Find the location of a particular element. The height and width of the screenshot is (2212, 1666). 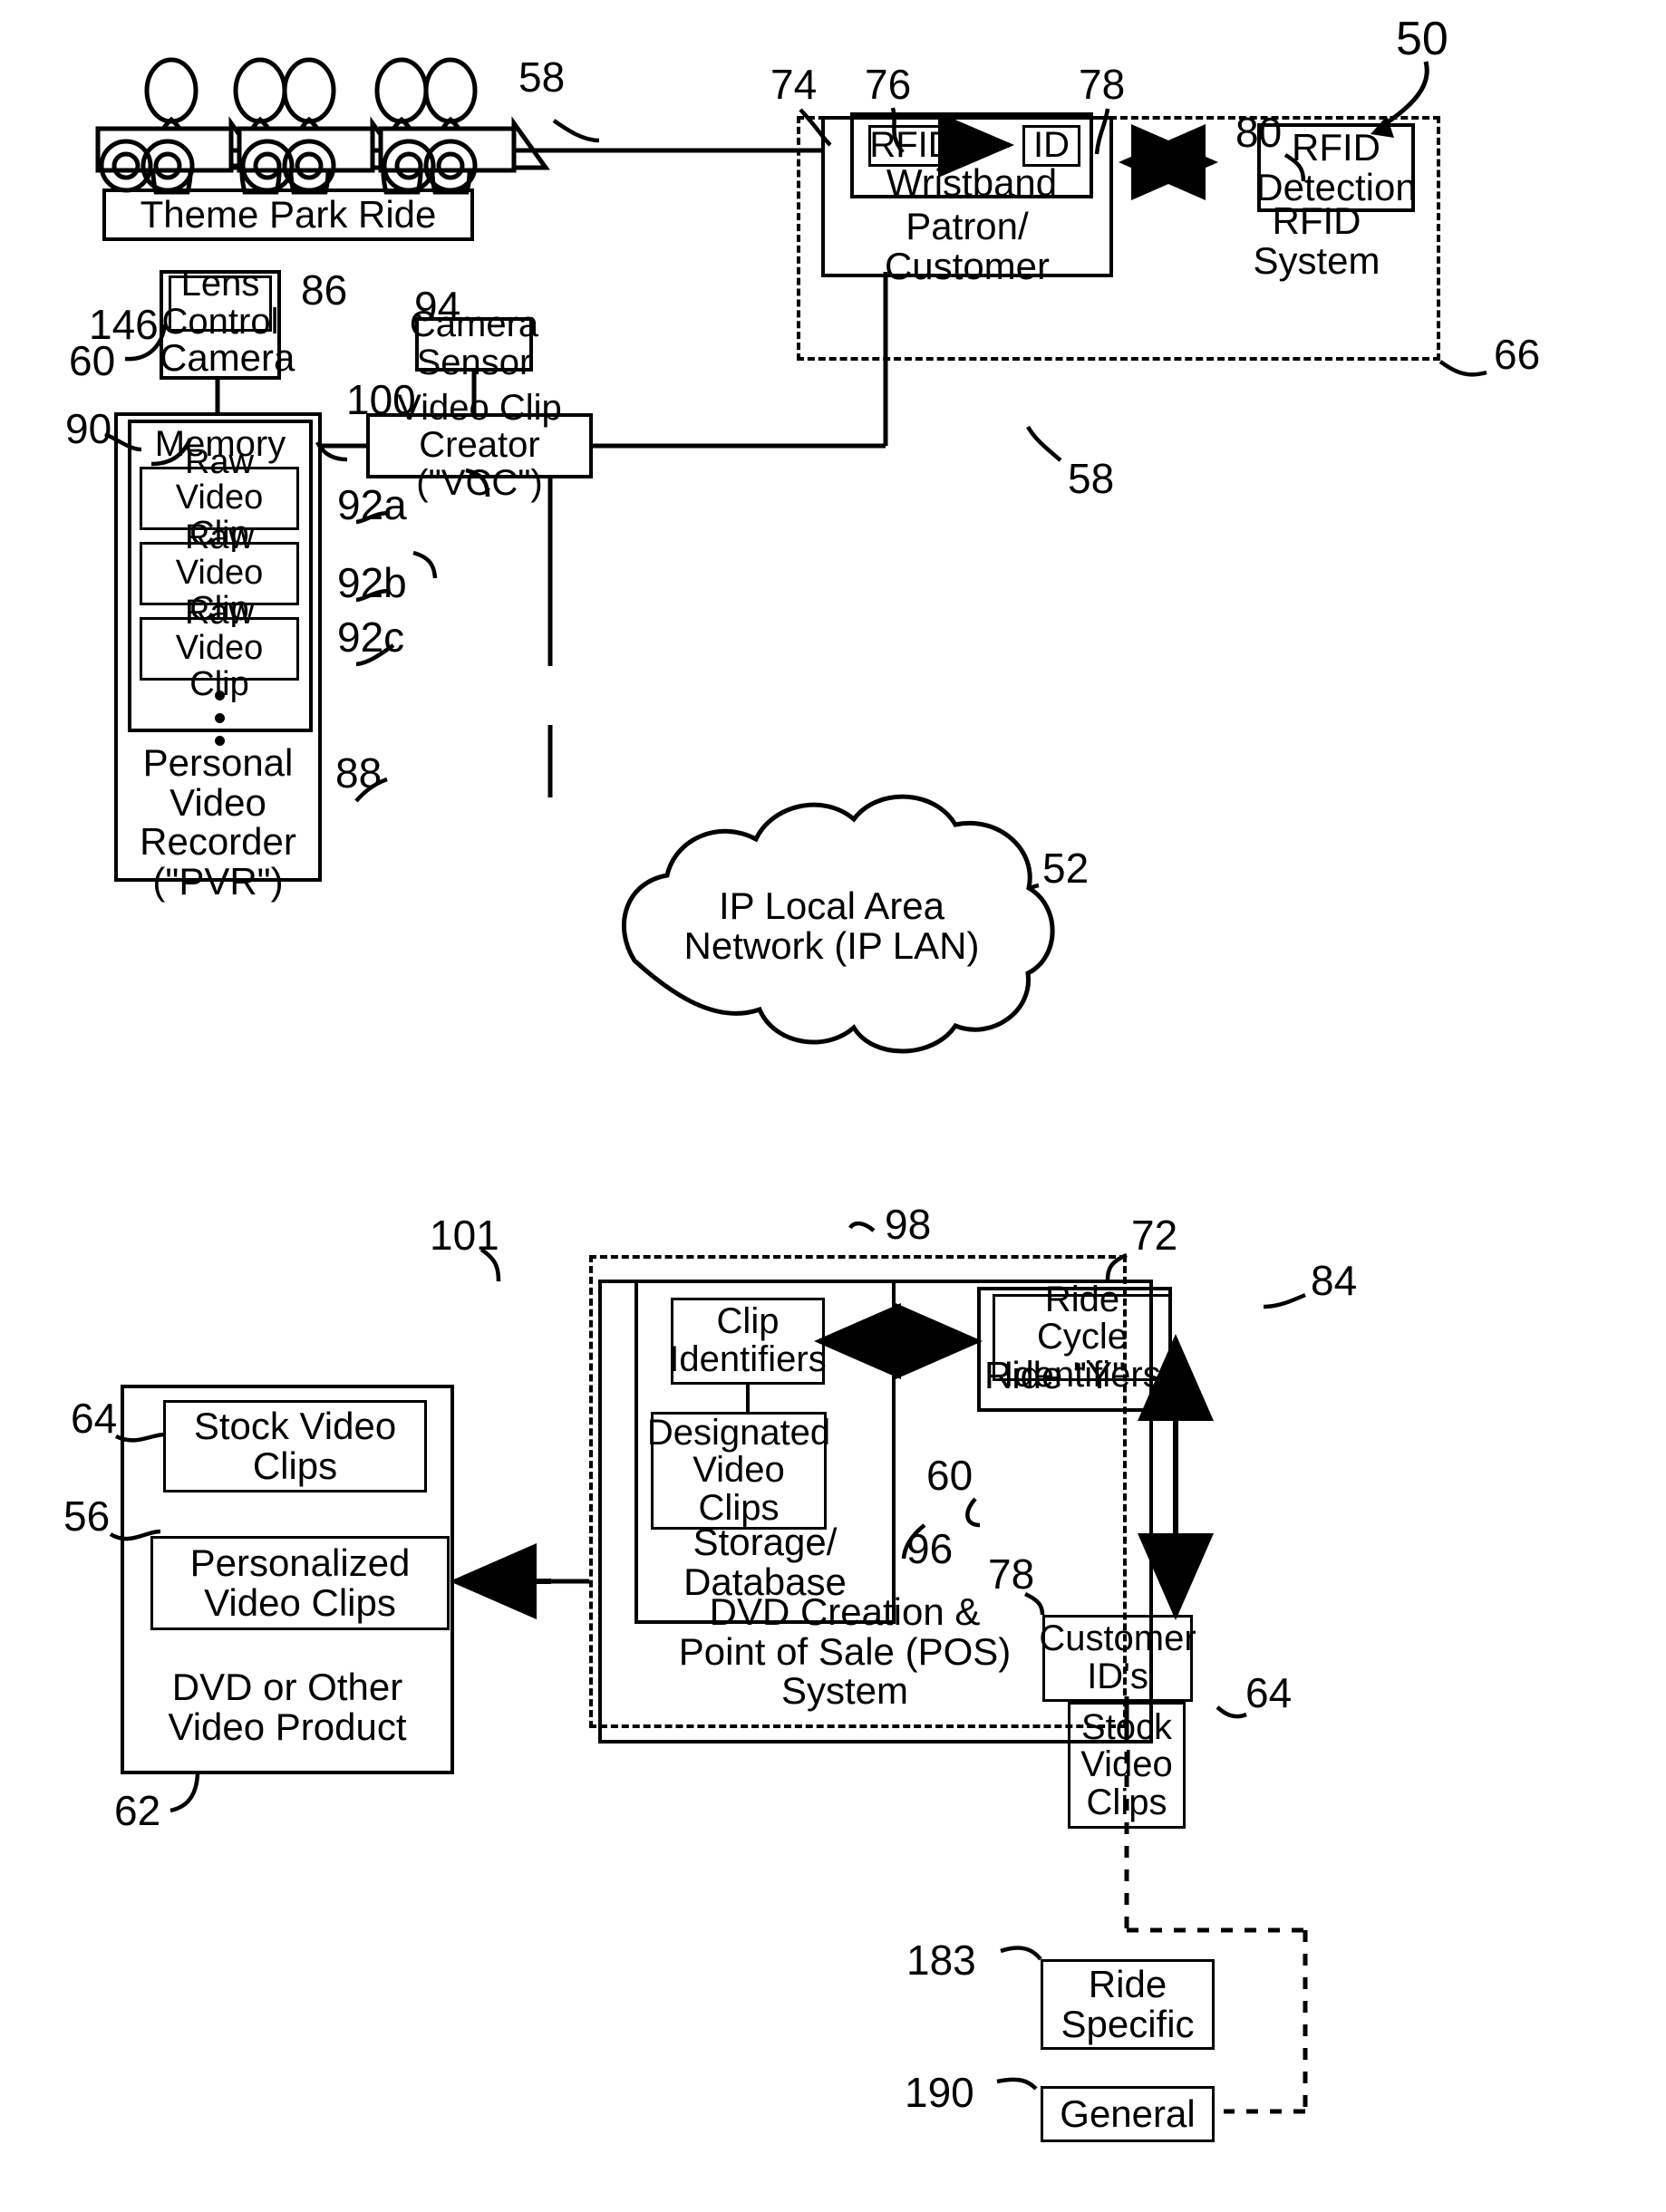

camera-label: Camera is located at coordinates (227, 357).